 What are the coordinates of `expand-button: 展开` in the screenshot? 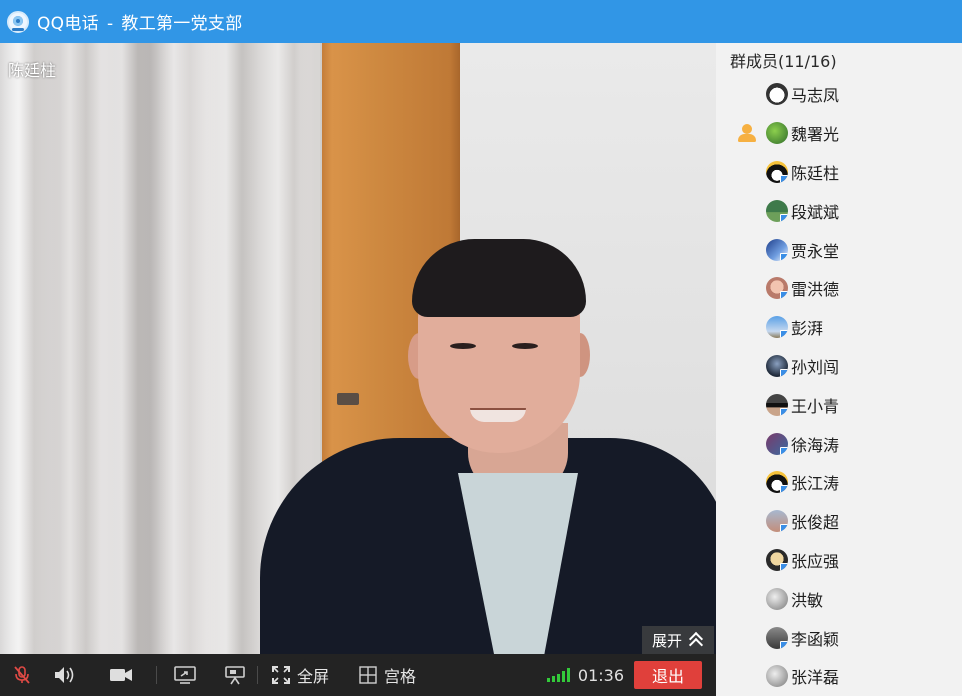 It's located at (678, 640).